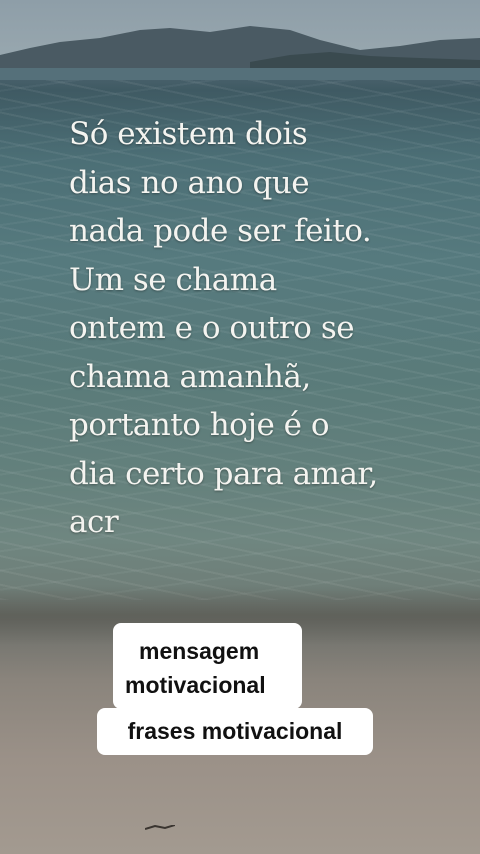  Describe the element at coordinates (160, 827) in the screenshot. I see `sand-debris` at that location.